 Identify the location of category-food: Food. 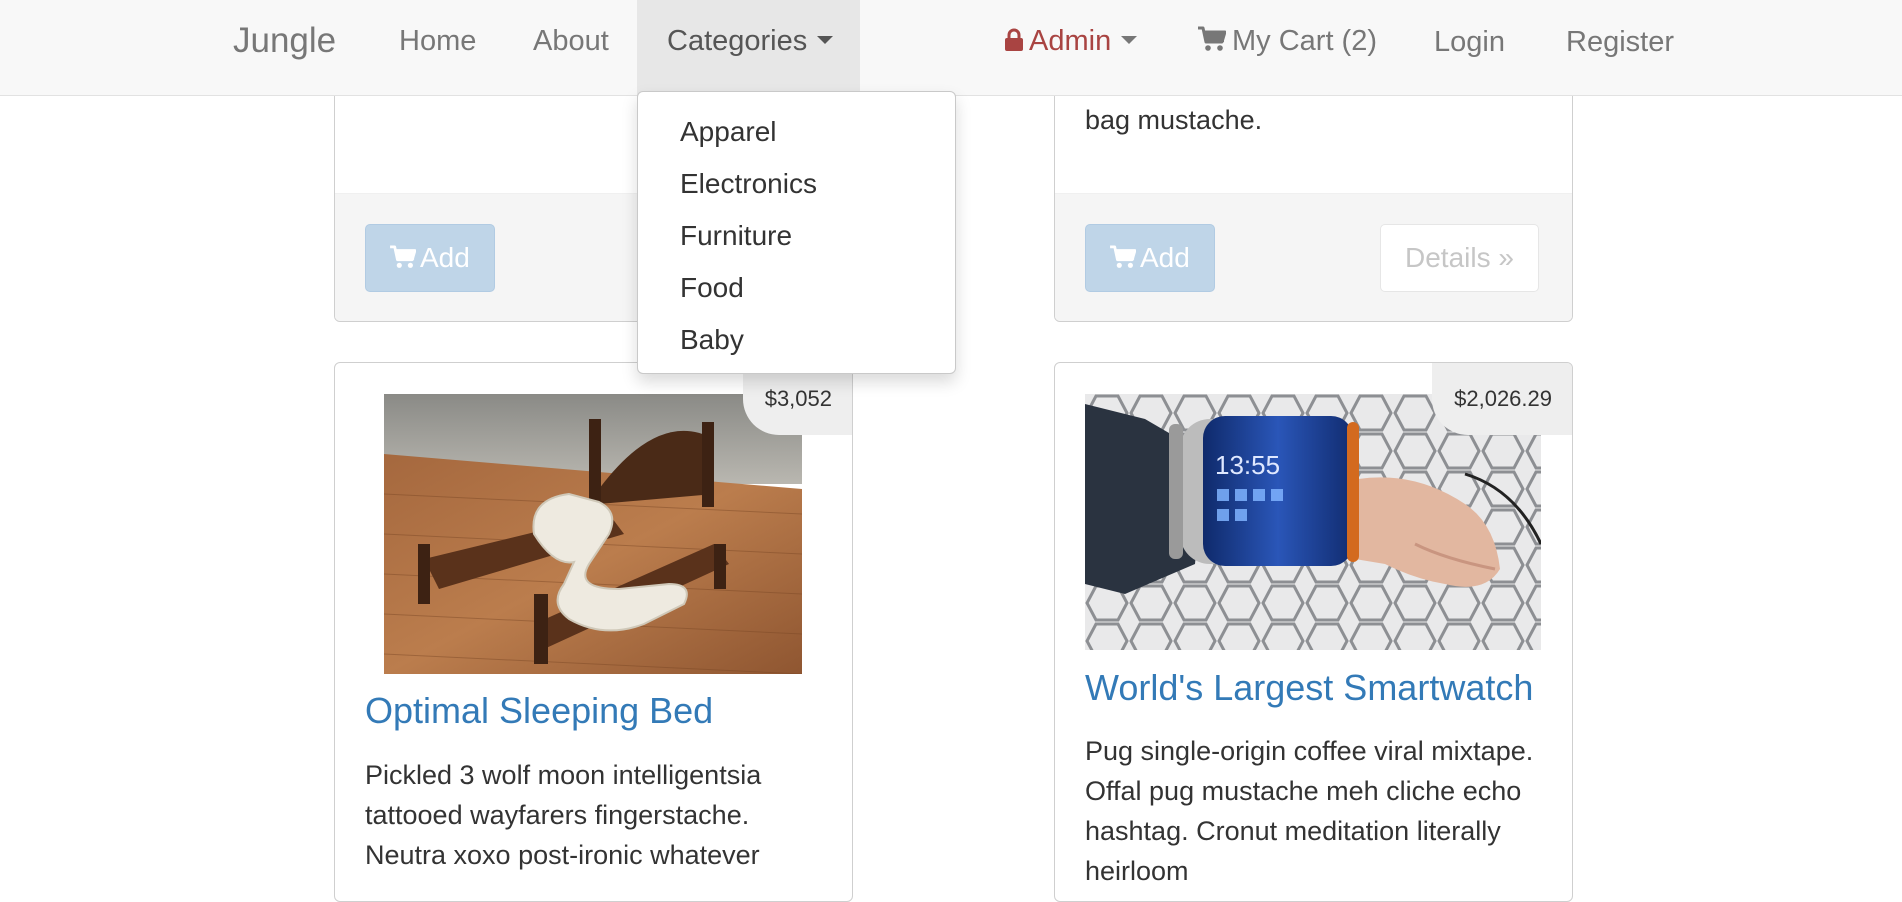
(796, 288).